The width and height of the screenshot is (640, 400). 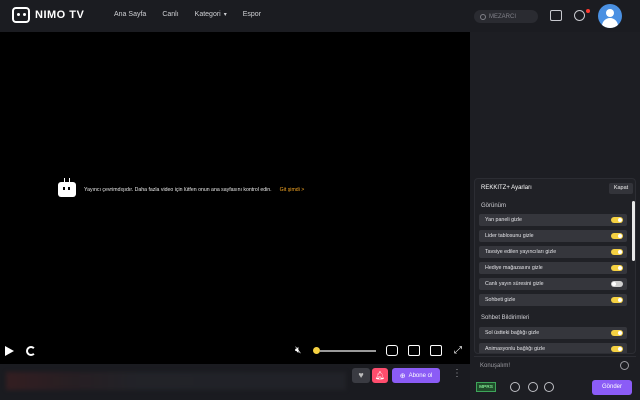 I want to click on user-avatar, so click(x=610, y=16).